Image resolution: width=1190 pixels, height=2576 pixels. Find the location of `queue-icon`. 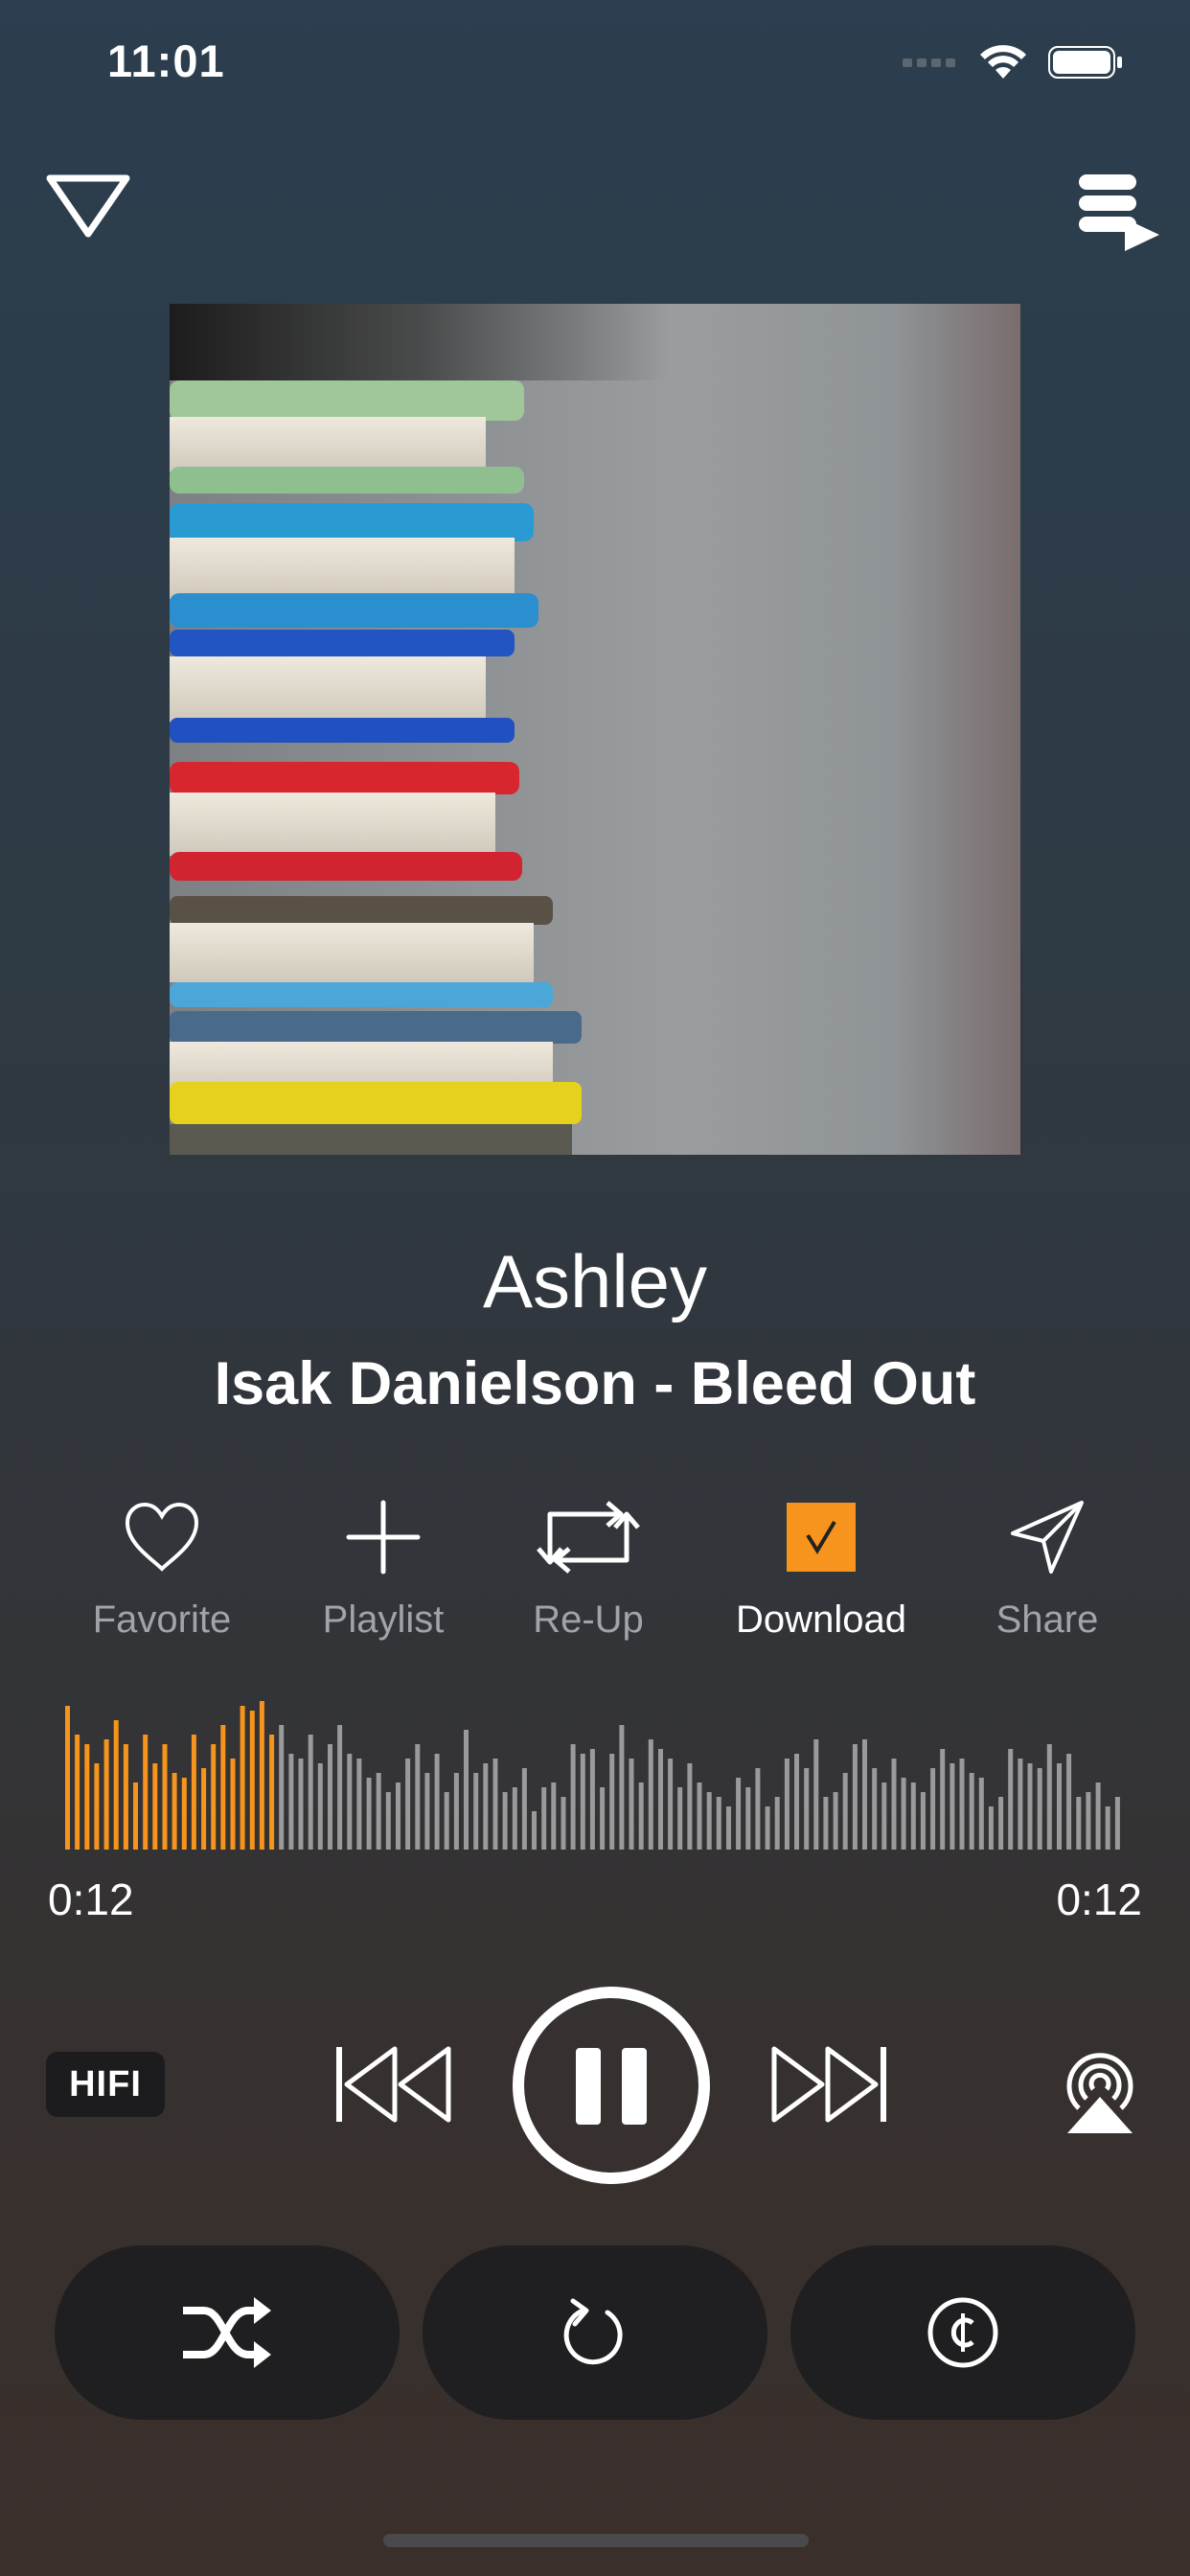

queue-icon is located at coordinates (1119, 212).